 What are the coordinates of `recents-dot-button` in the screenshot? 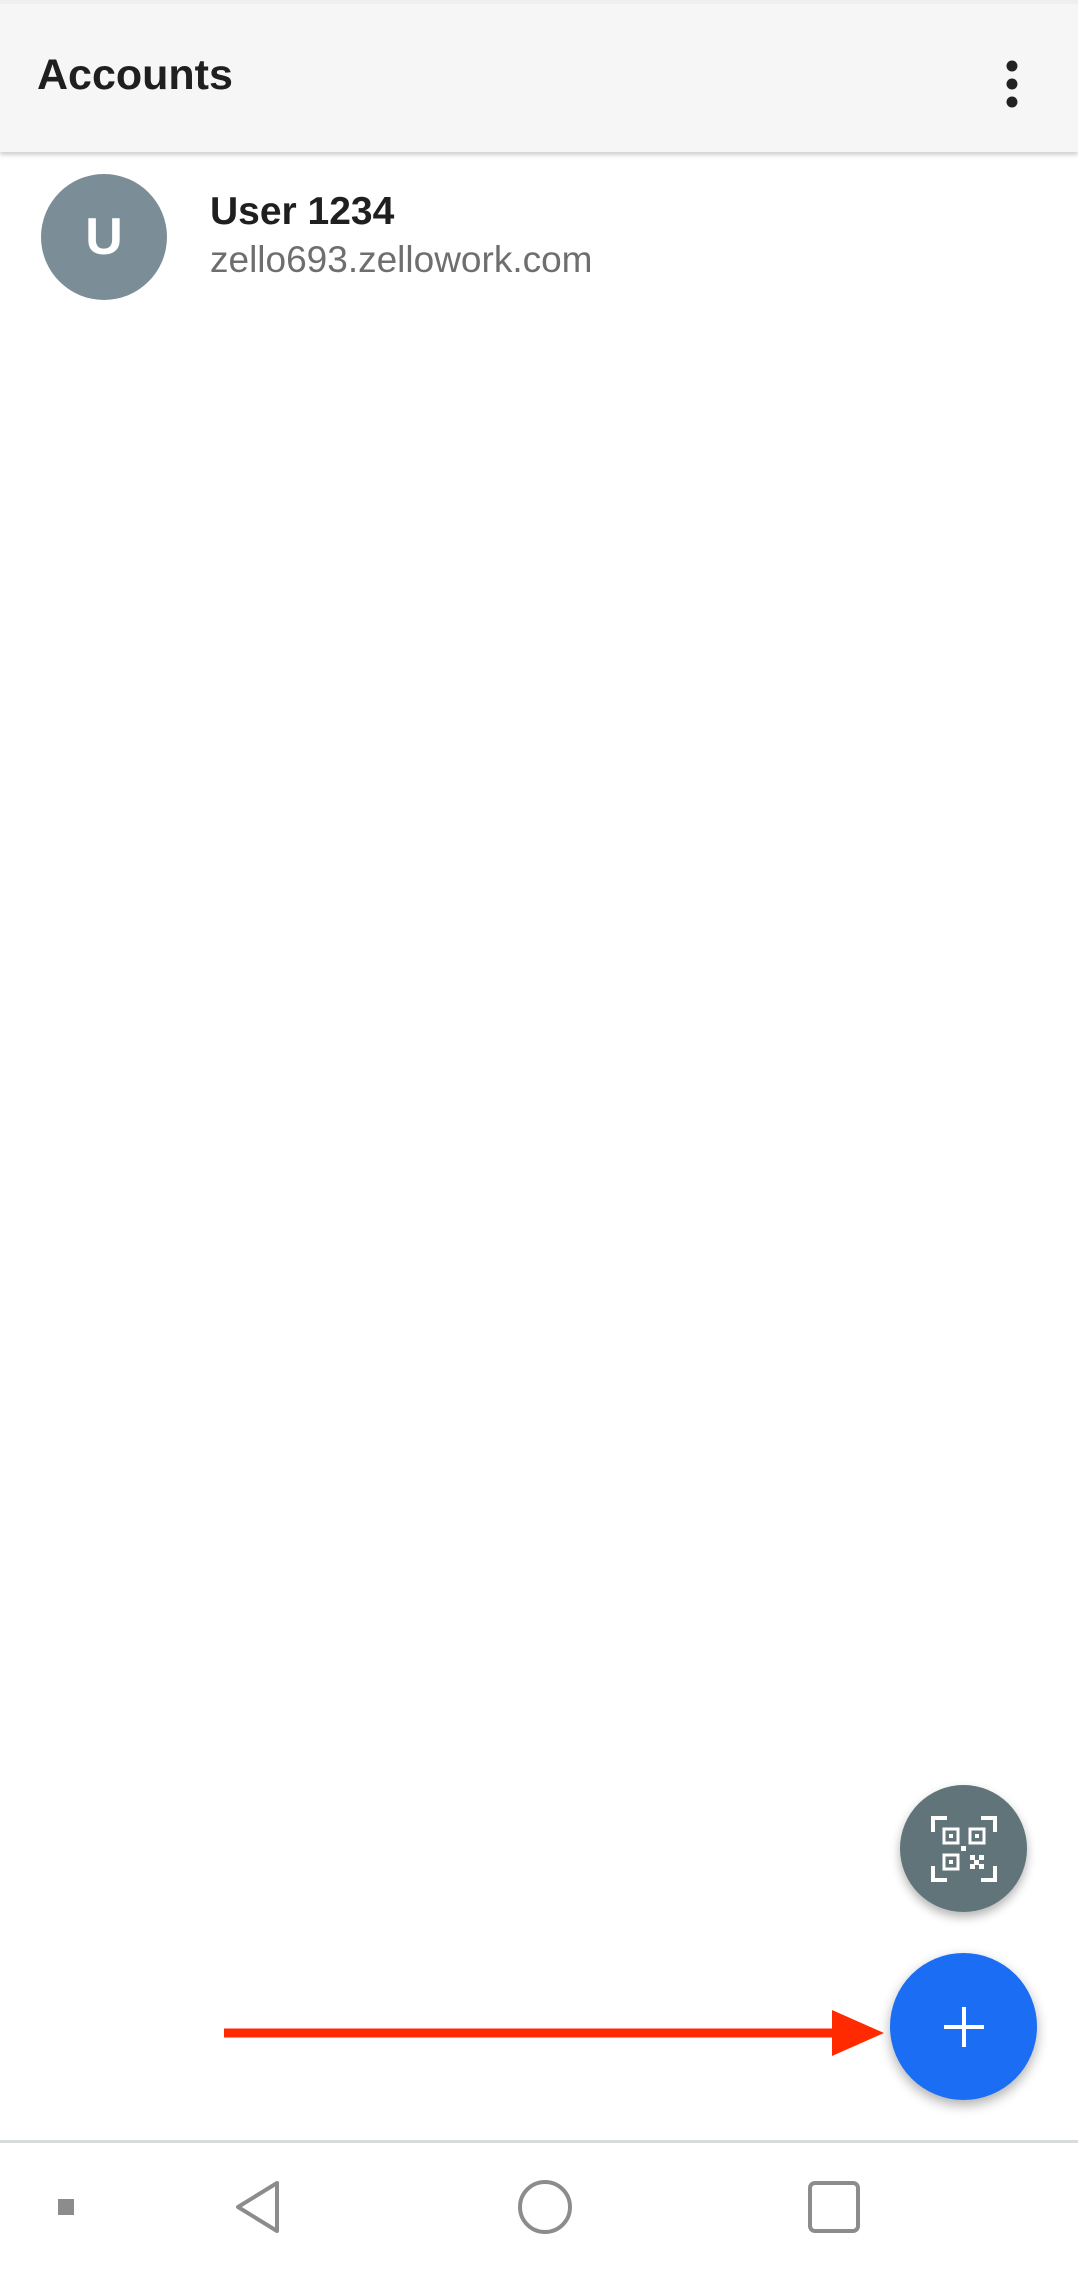 It's located at (66, 2206).